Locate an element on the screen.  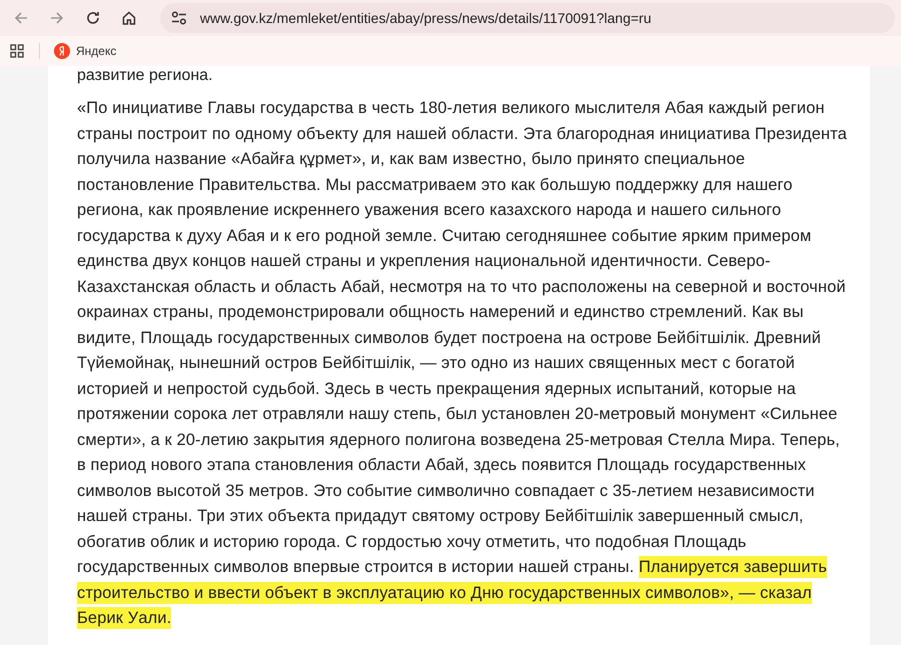
reload-icon is located at coordinates (93, 18).